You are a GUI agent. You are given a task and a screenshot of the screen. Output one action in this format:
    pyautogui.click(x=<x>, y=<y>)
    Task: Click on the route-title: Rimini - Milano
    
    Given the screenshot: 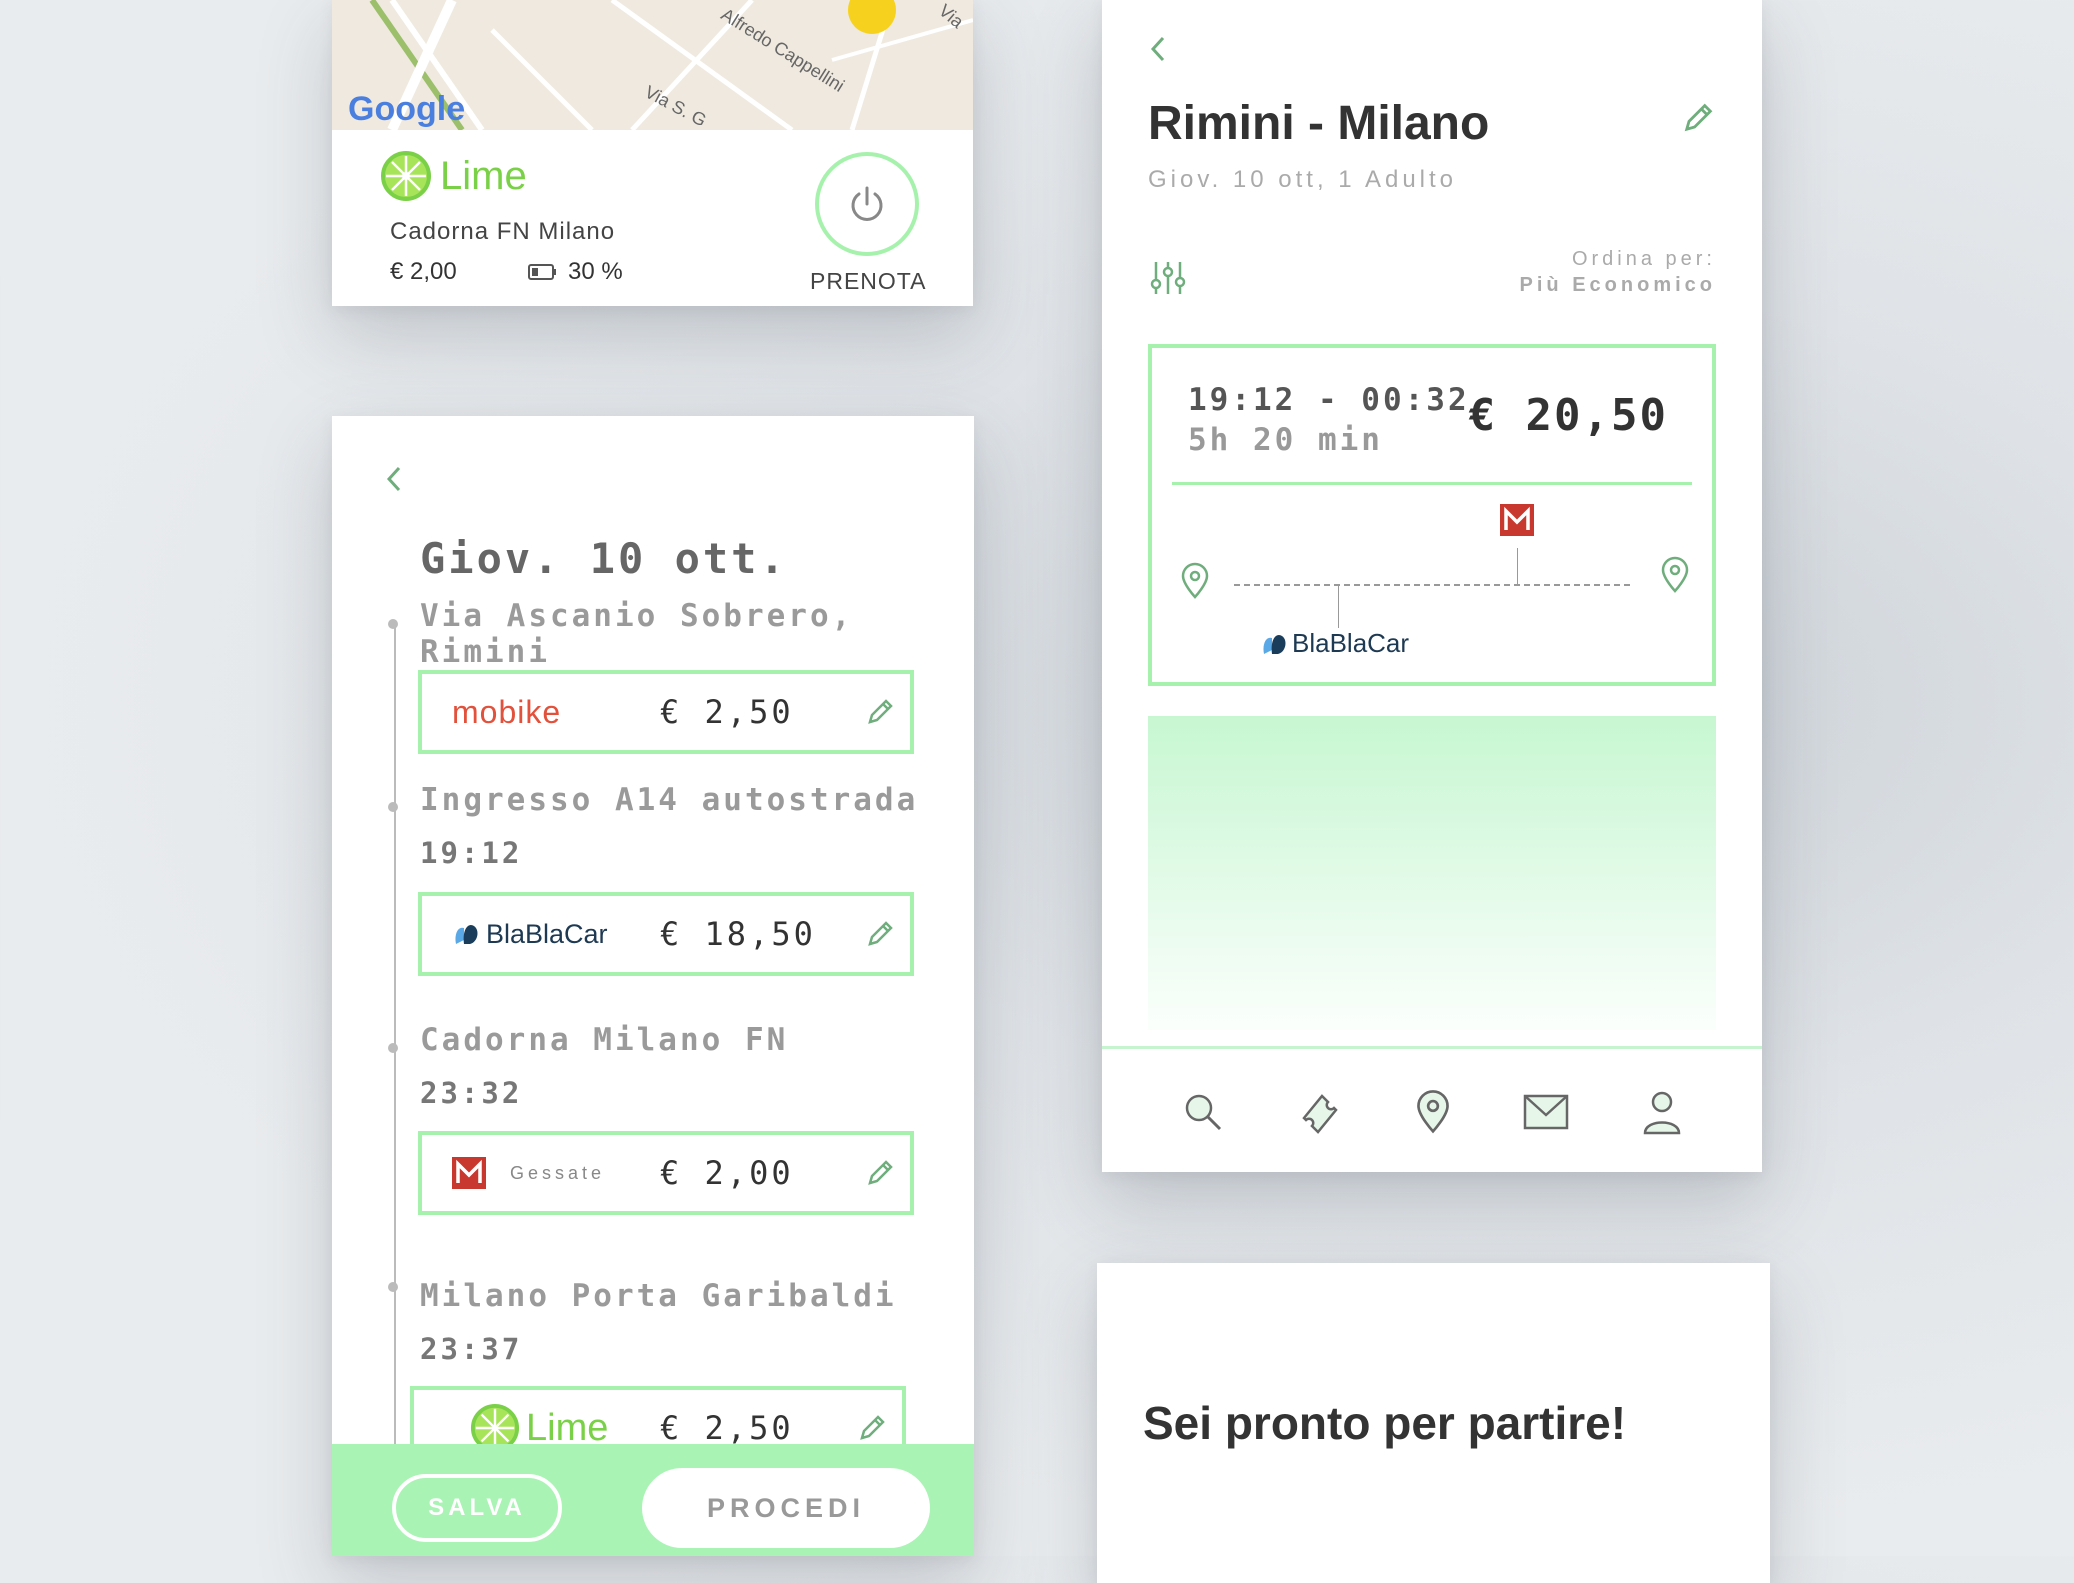 What is the action you would take?
    pyautogui.click(x=1319, y=123)
    